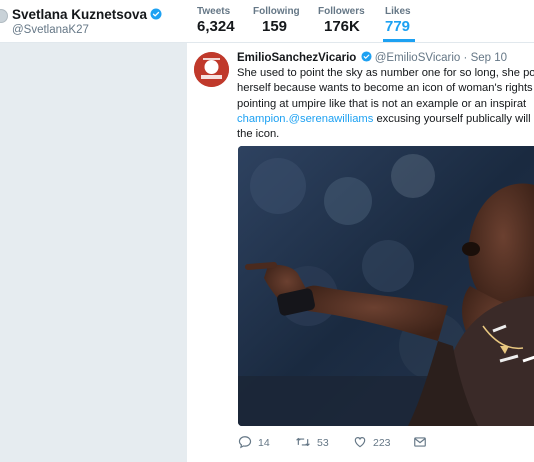  What do you see at coordinates (216, 26) in the screenshot?
I see `stat-value: 6,324` at bounding box center [216, 26].